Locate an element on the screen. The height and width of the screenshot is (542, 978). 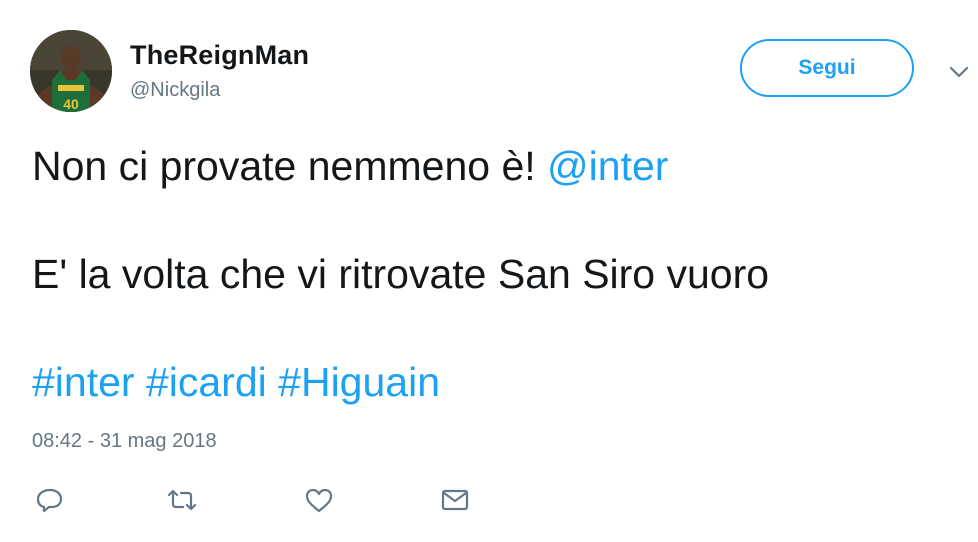
user-avatar: 40 is located at coordinates (71, 71).